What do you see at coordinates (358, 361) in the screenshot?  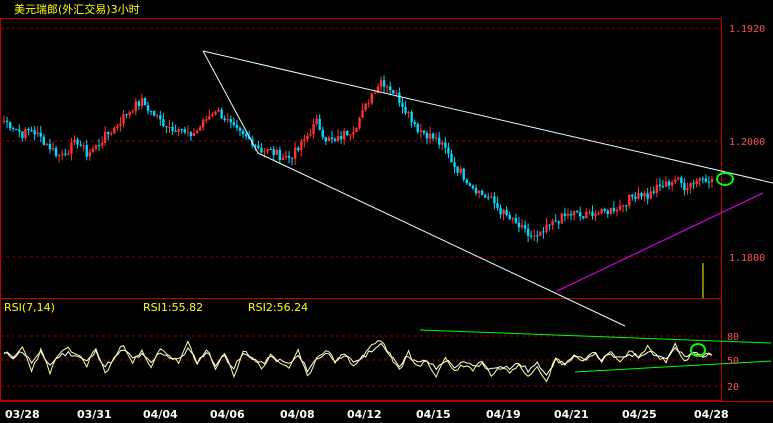 I see `rsi1-line` at bounding box center [358, 361].